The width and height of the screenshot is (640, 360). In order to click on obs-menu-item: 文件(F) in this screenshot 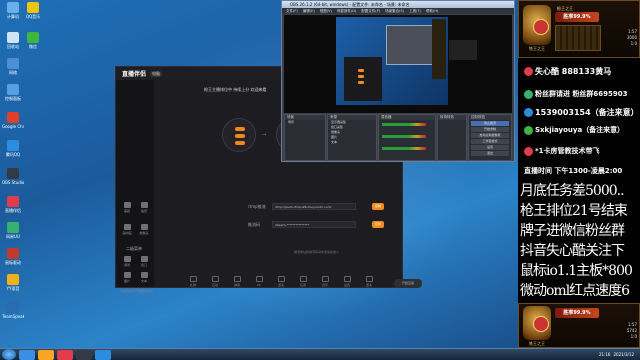, I will do `click(292, 11)`.